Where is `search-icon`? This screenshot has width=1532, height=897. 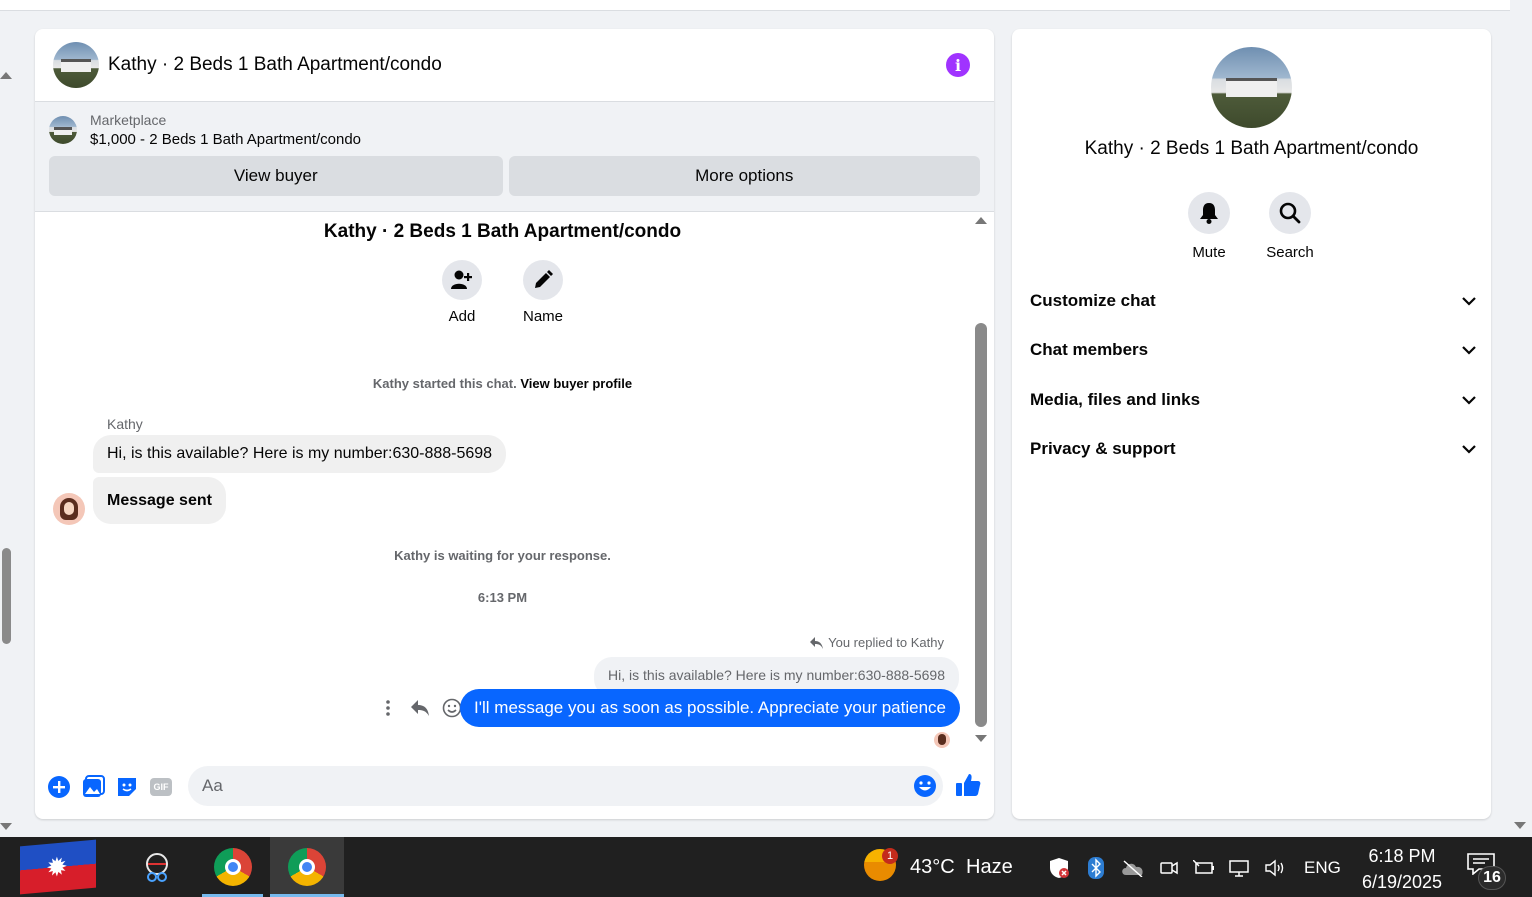
search-icon is located at coordinates (1290, 213).